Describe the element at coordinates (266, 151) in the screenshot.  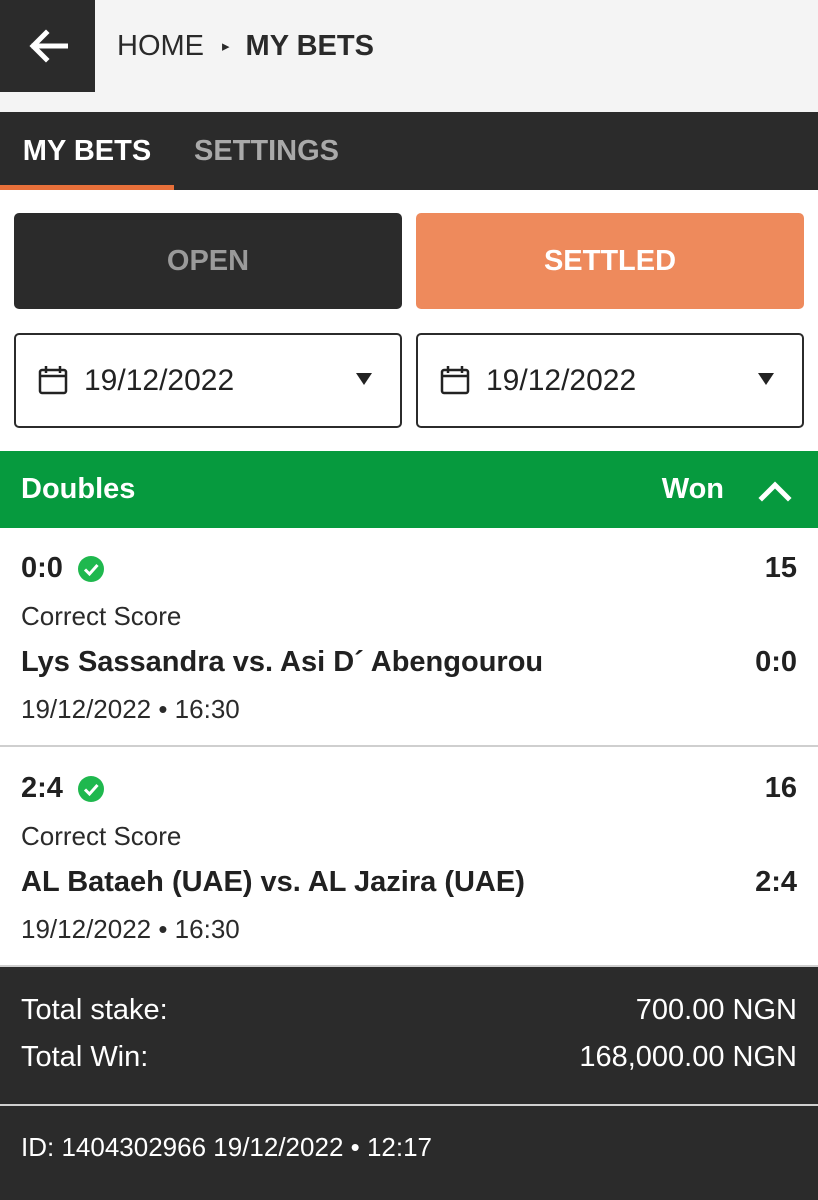
I see `tab-settings: SETTINGS` at that location.